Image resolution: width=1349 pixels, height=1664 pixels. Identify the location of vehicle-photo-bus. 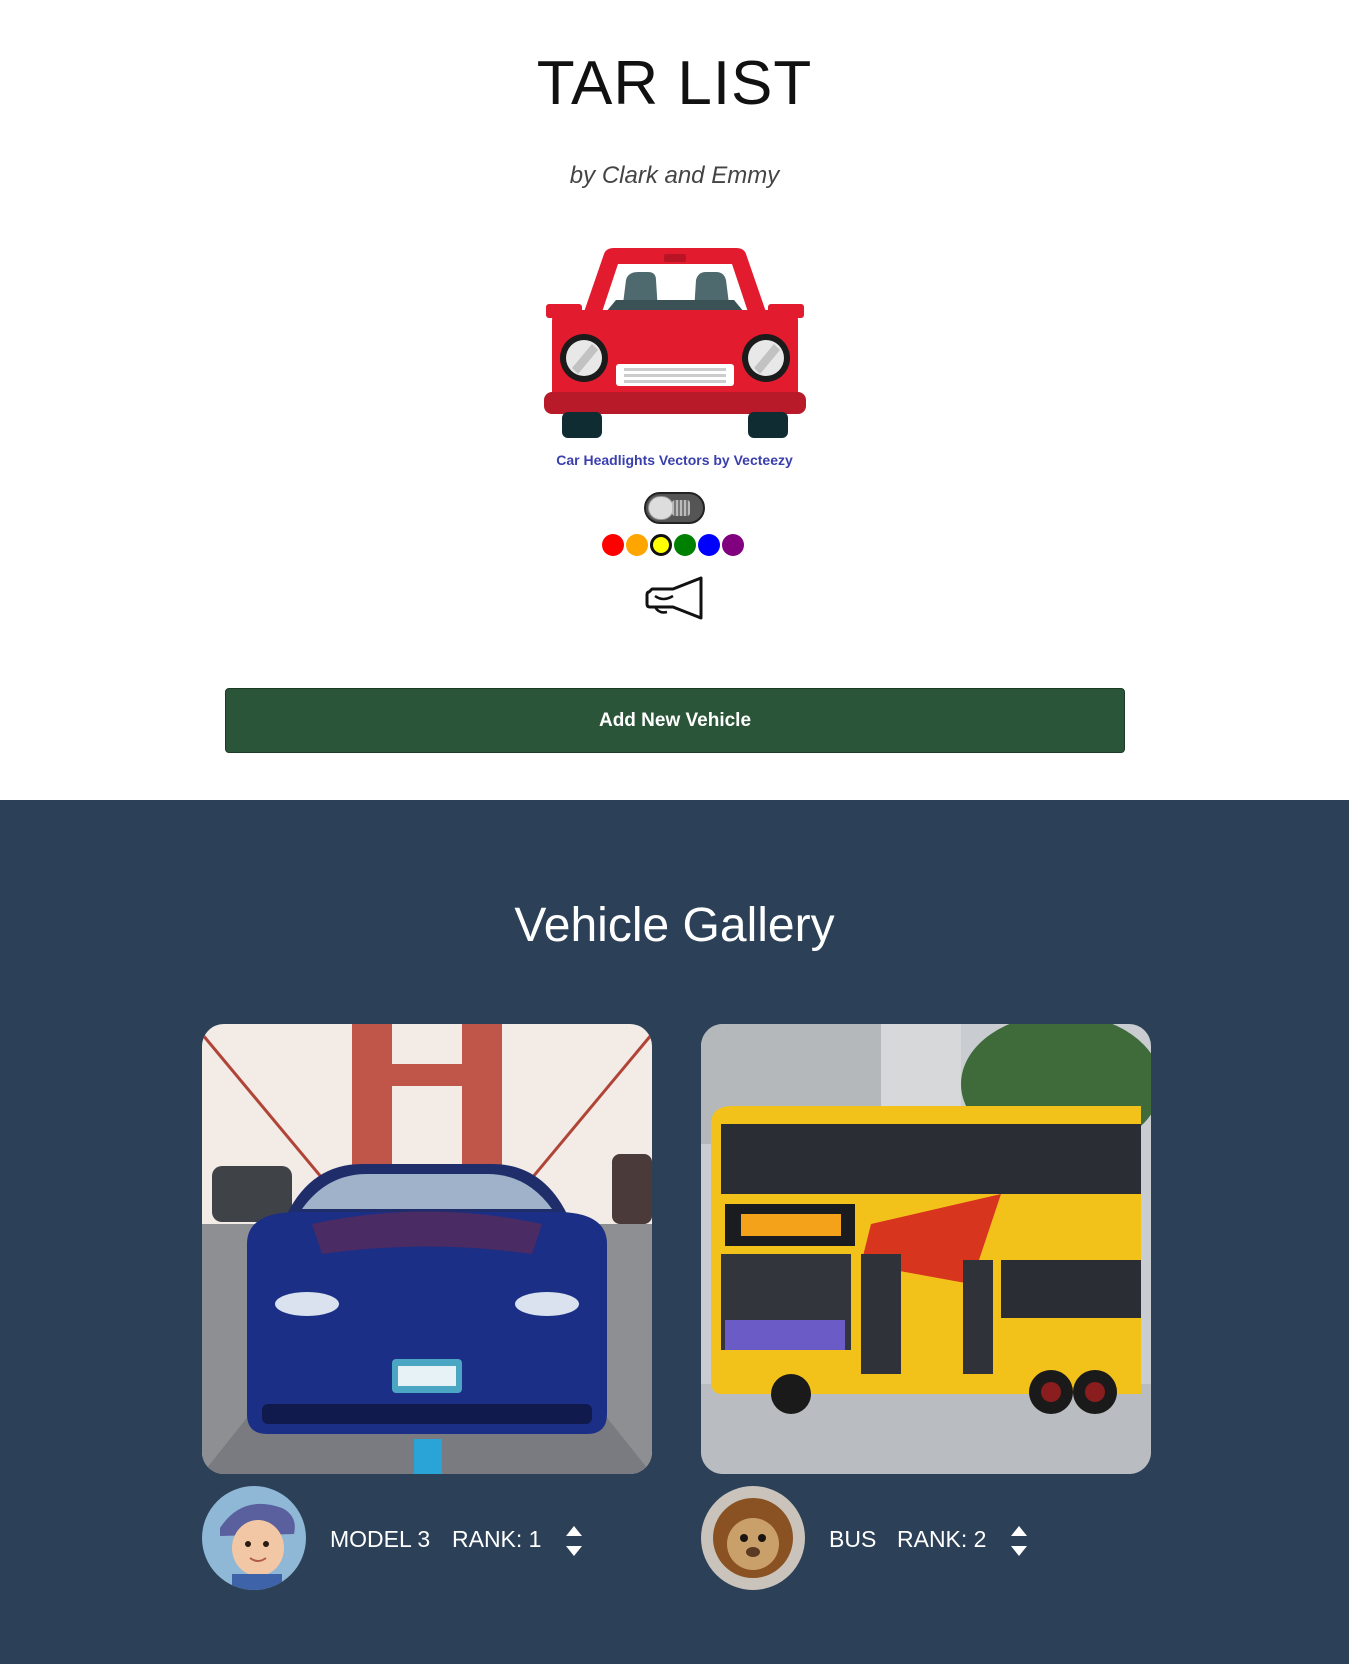
(926, 1249).